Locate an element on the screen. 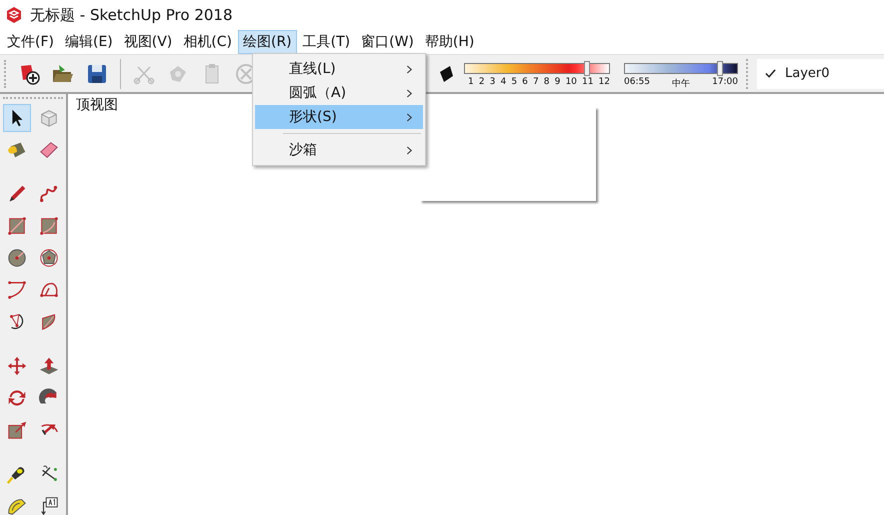 The image size is (884, 515). arc-icon is located at coordinates (17, 290).